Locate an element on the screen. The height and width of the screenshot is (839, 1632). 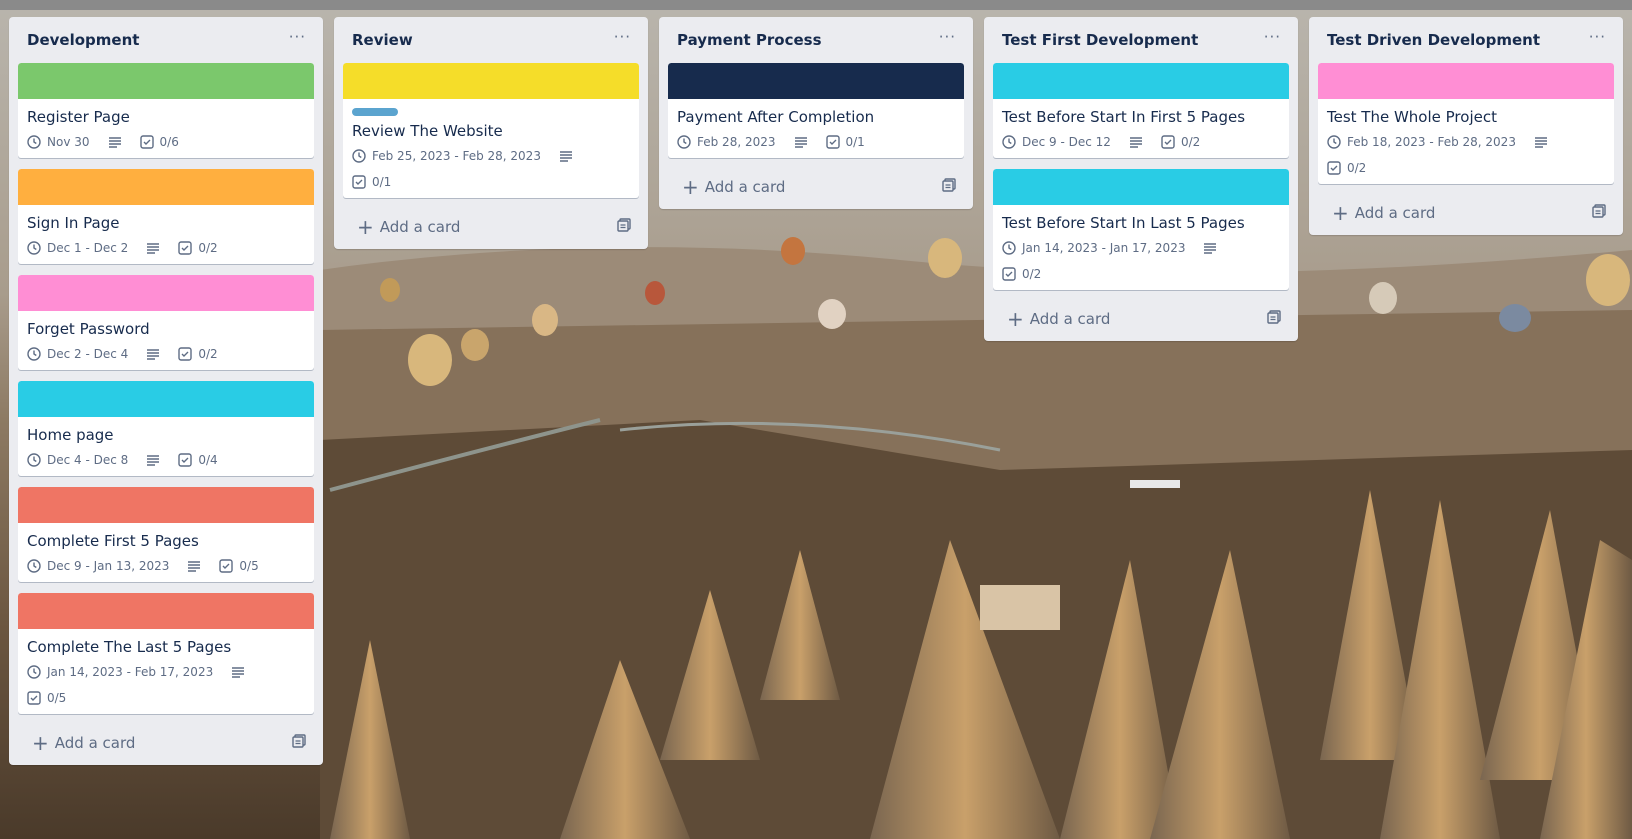
list-header: Development ··· is located at coordinates (166, 40).